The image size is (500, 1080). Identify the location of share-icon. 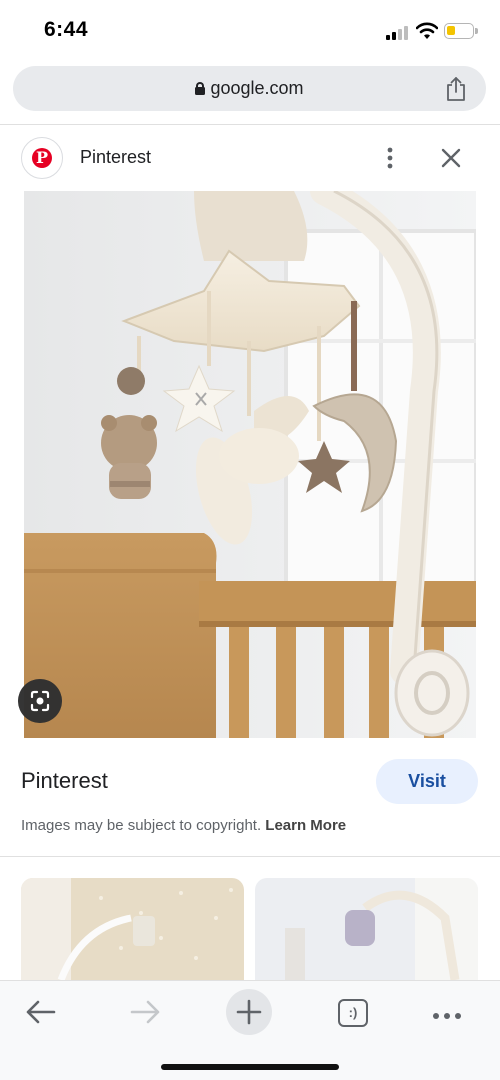
(456, 89).